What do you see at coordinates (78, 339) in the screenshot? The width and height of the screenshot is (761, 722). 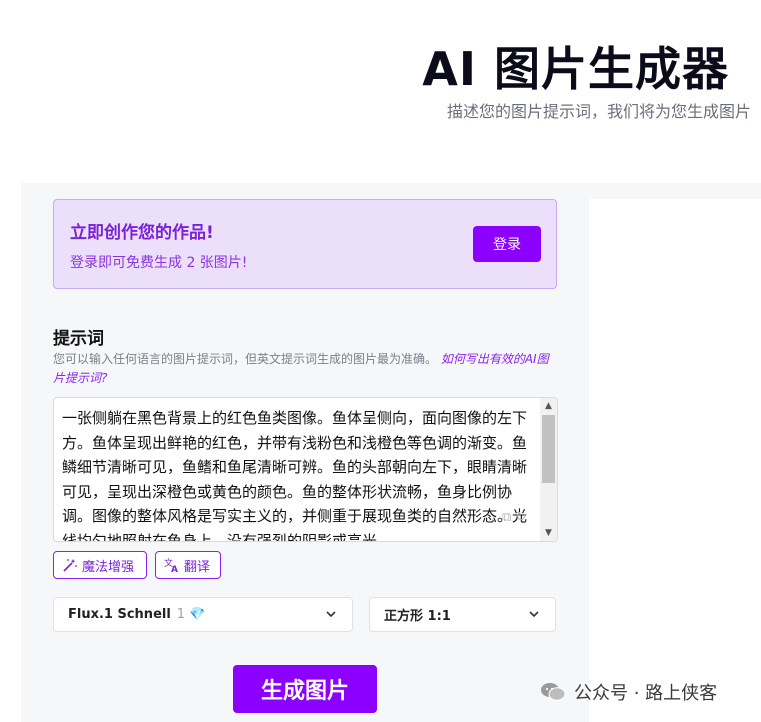 I see `prompt-section-title: 提示词` at bounding box center [78, 339].